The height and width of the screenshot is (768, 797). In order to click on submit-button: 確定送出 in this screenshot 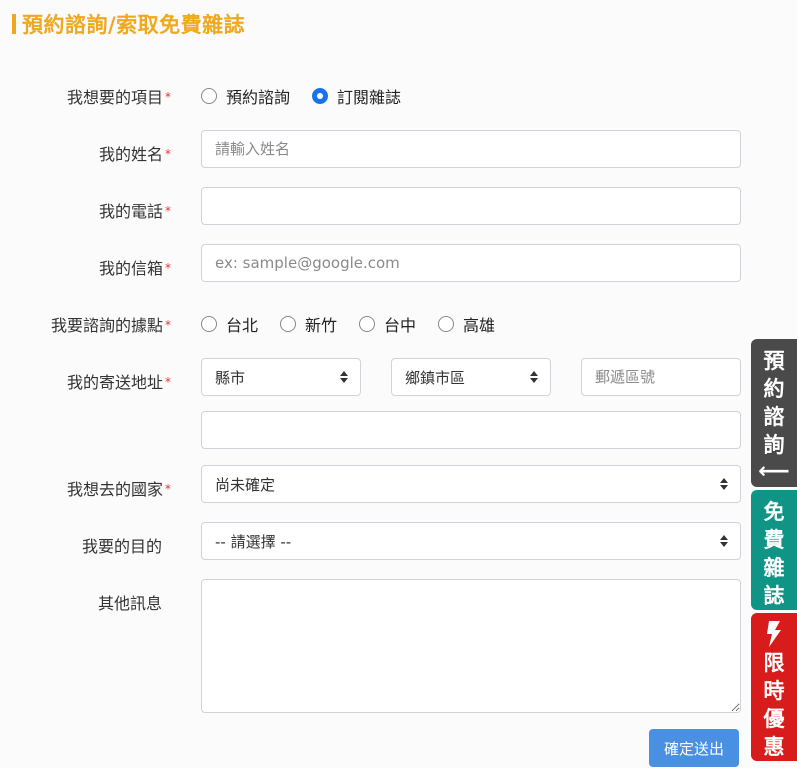, I will do `click(694, 748)`.